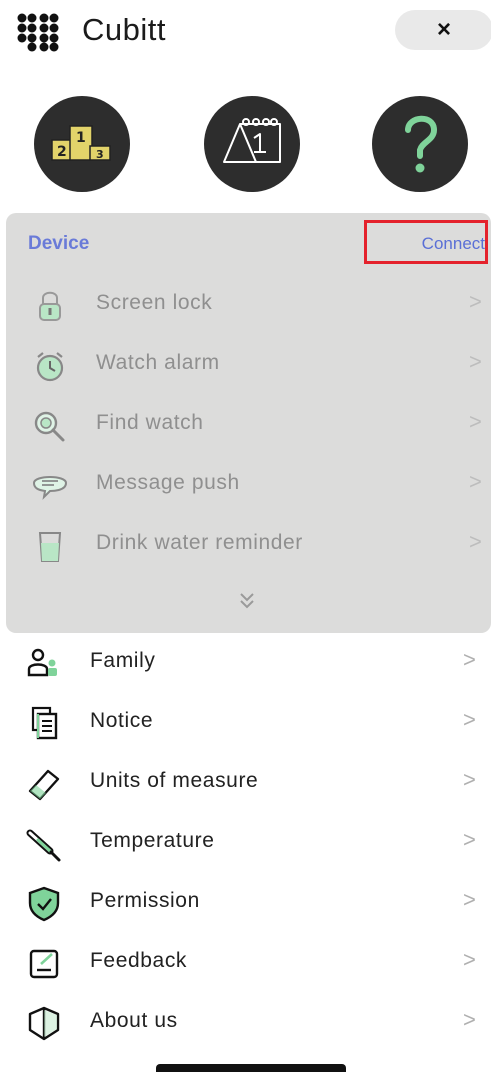 This screenshot has width=491, height=1072. I want to click on family-icon, so click(42, 662).